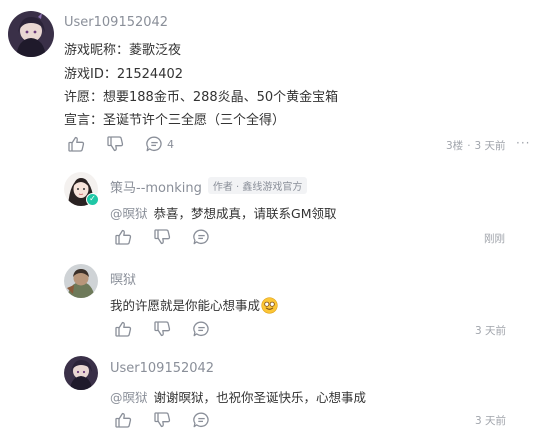 This screenshot has width=550, height=428. What do you see at coordinates (156, 188) in the screenshot?
I see `reply-username-text: 策马--monking` at bounding box center [156, 188].